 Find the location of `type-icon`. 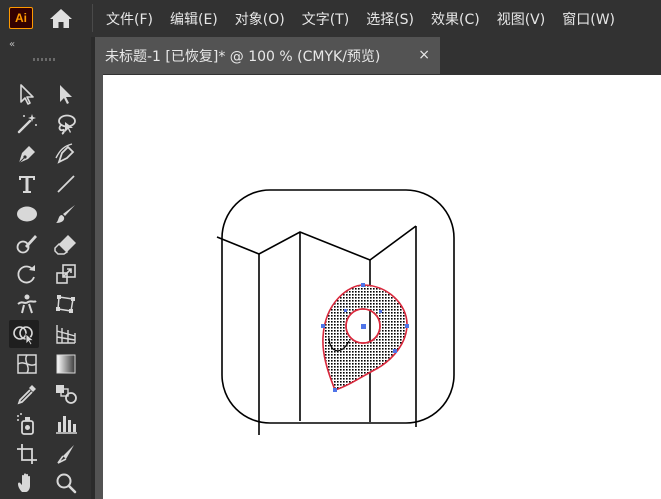

type-icon is located at coordinates (27, 184).